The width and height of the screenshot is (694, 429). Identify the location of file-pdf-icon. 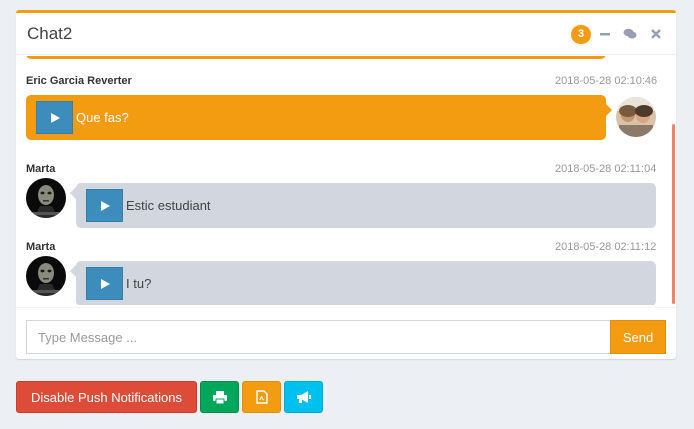
(261, 397).